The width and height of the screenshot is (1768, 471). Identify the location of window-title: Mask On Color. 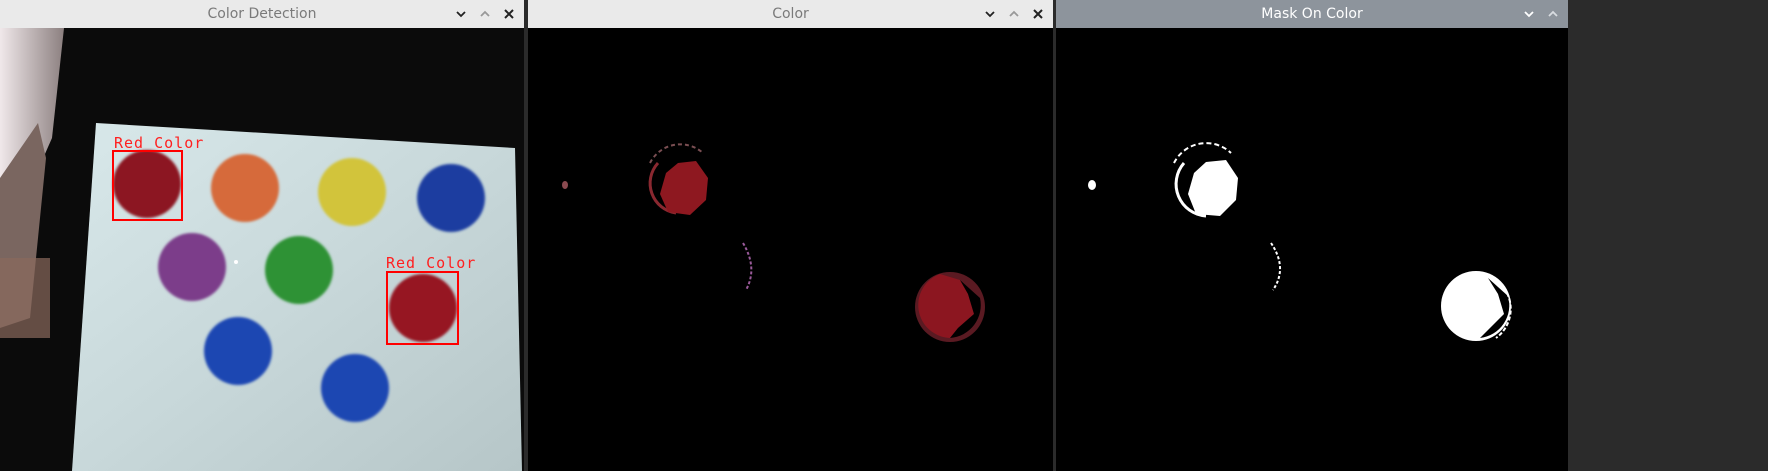
(1312, 14).